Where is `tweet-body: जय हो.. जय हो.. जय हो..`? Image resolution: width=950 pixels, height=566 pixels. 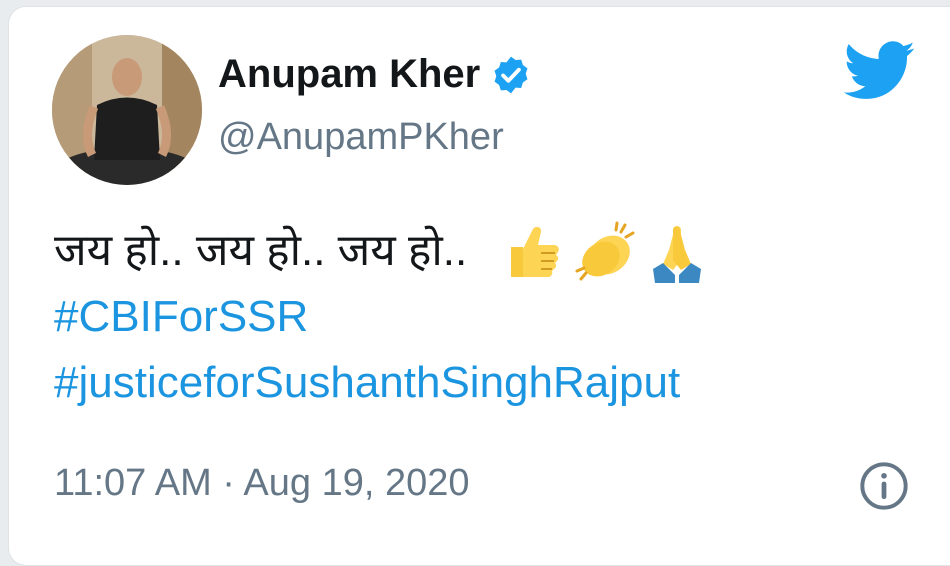 tweet-body: जय हो.. जय हो.. जय हो.. is located at coordinates (261, 250).